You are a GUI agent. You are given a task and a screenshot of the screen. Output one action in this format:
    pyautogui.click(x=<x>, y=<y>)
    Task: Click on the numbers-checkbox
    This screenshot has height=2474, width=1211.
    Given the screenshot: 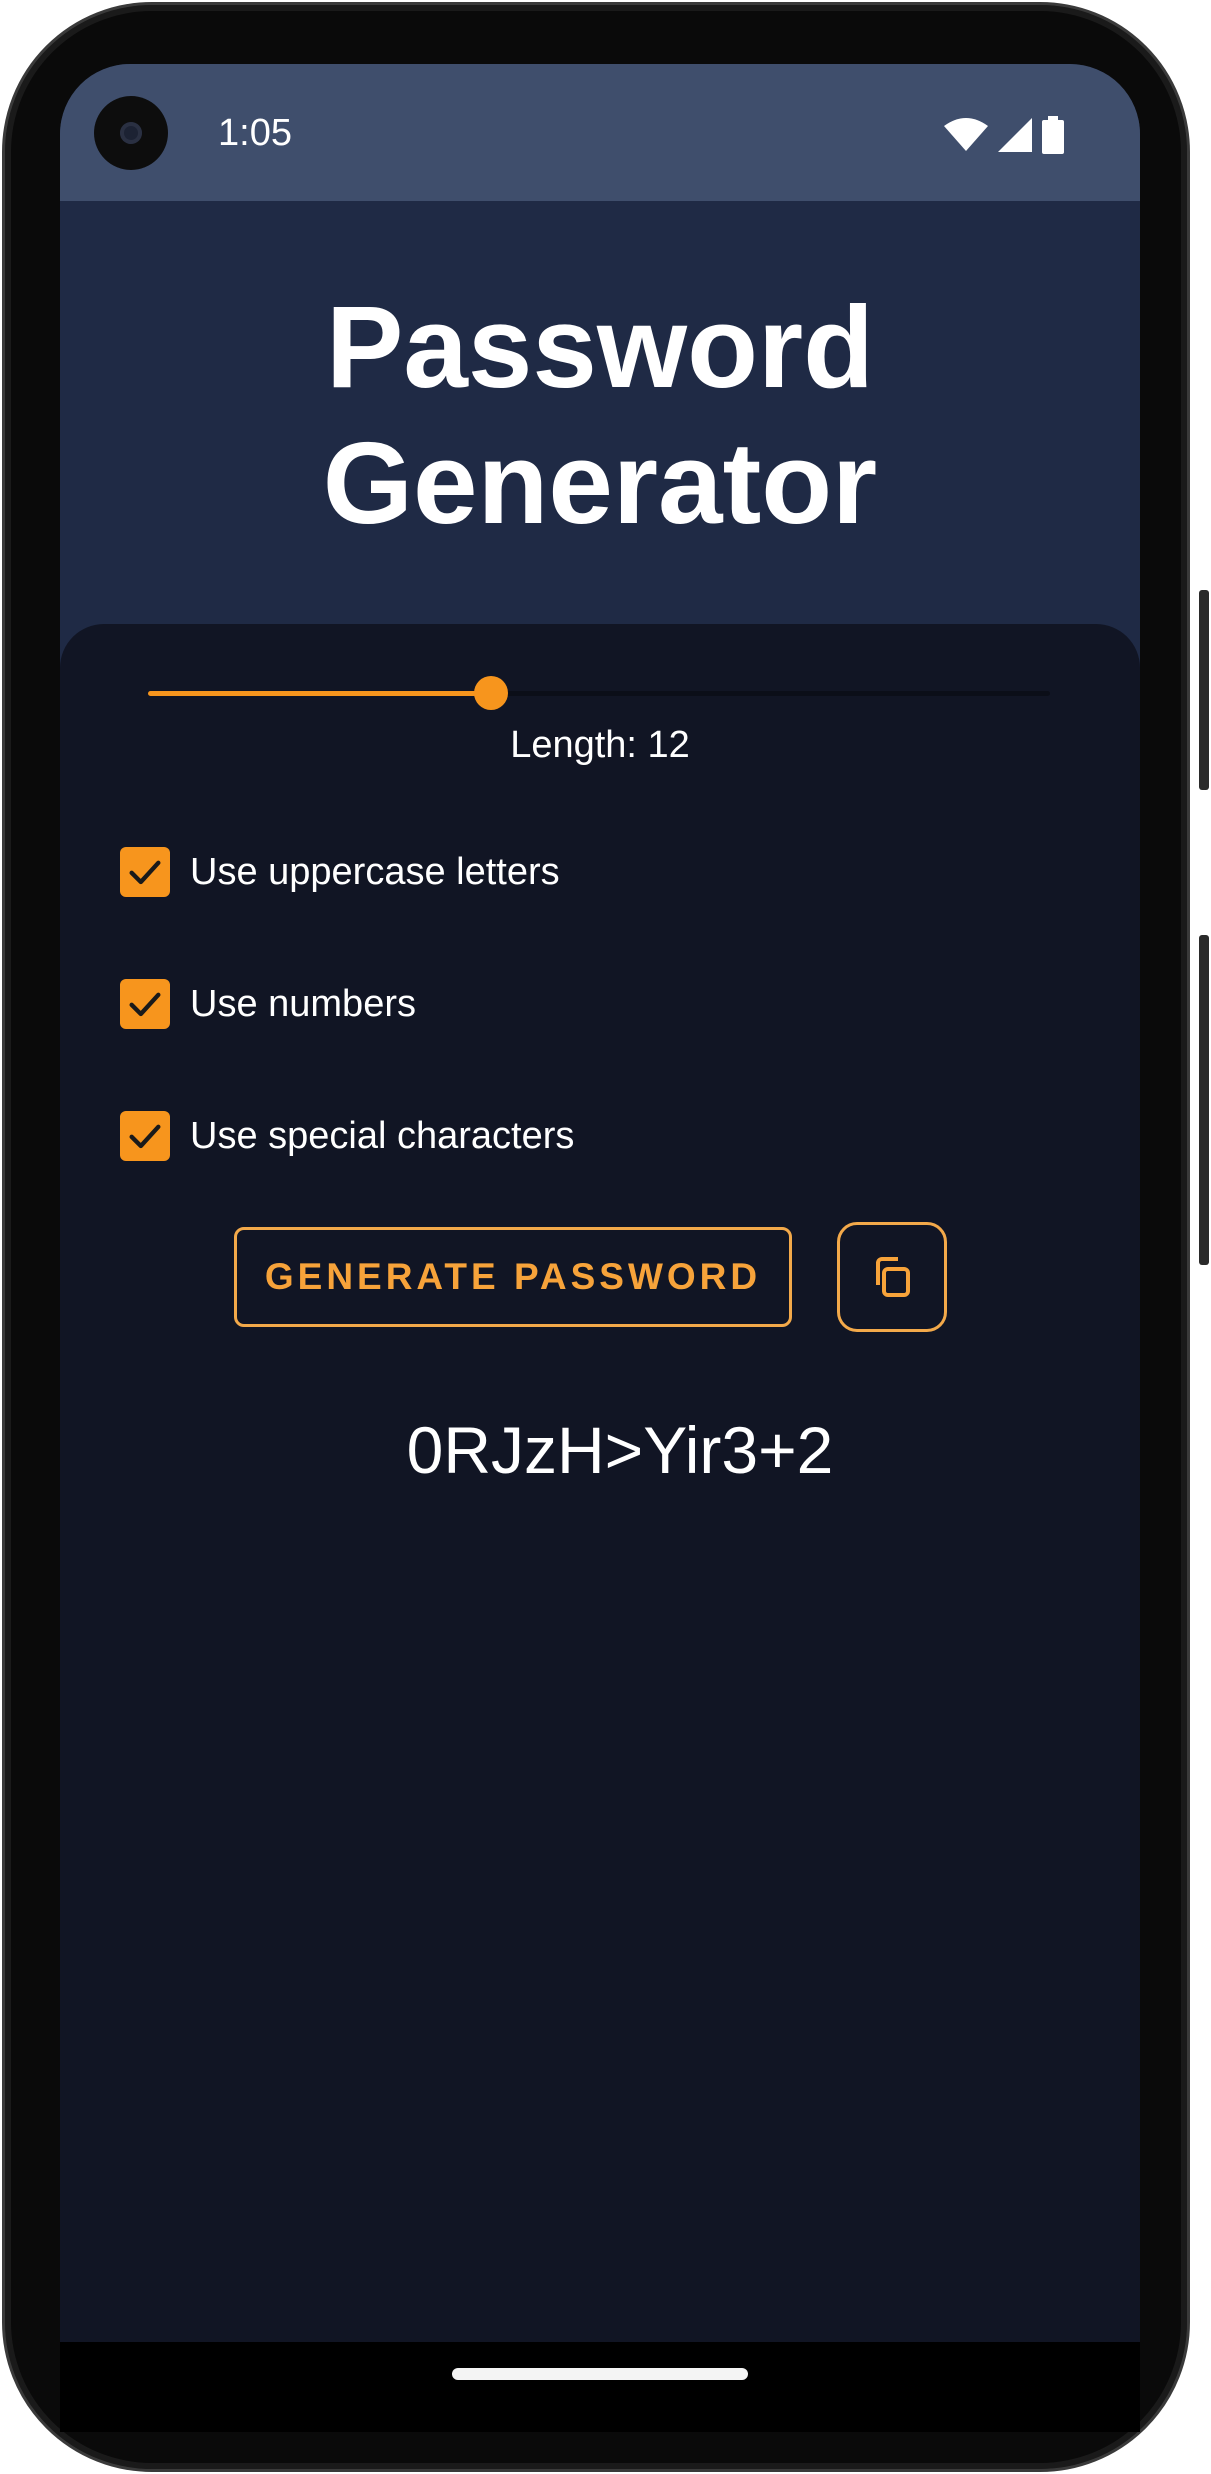 What is the action you would take?
    pyautogui.click(x=145, y=1004)
    